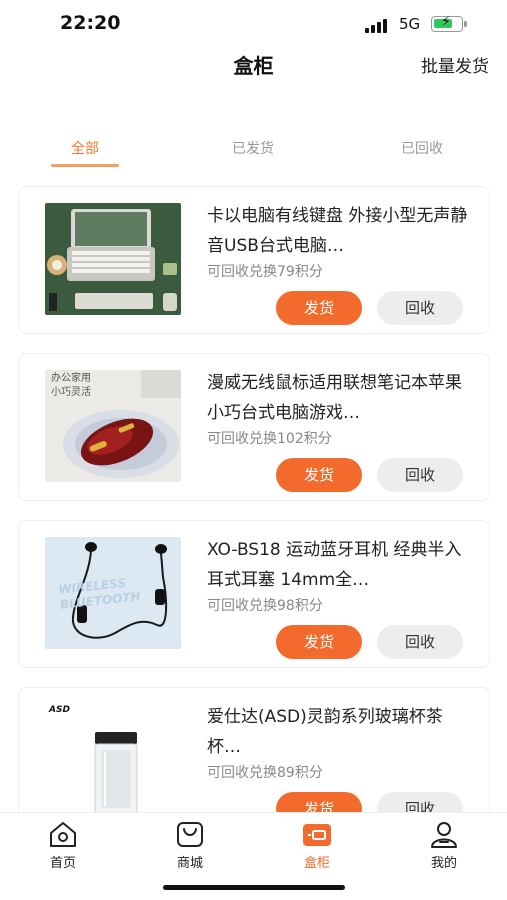 The width and height of the screenshot is (507, 900). Describe the element at coordinates (254, 887) in the screenshot. I see `home-indicator` at that location.